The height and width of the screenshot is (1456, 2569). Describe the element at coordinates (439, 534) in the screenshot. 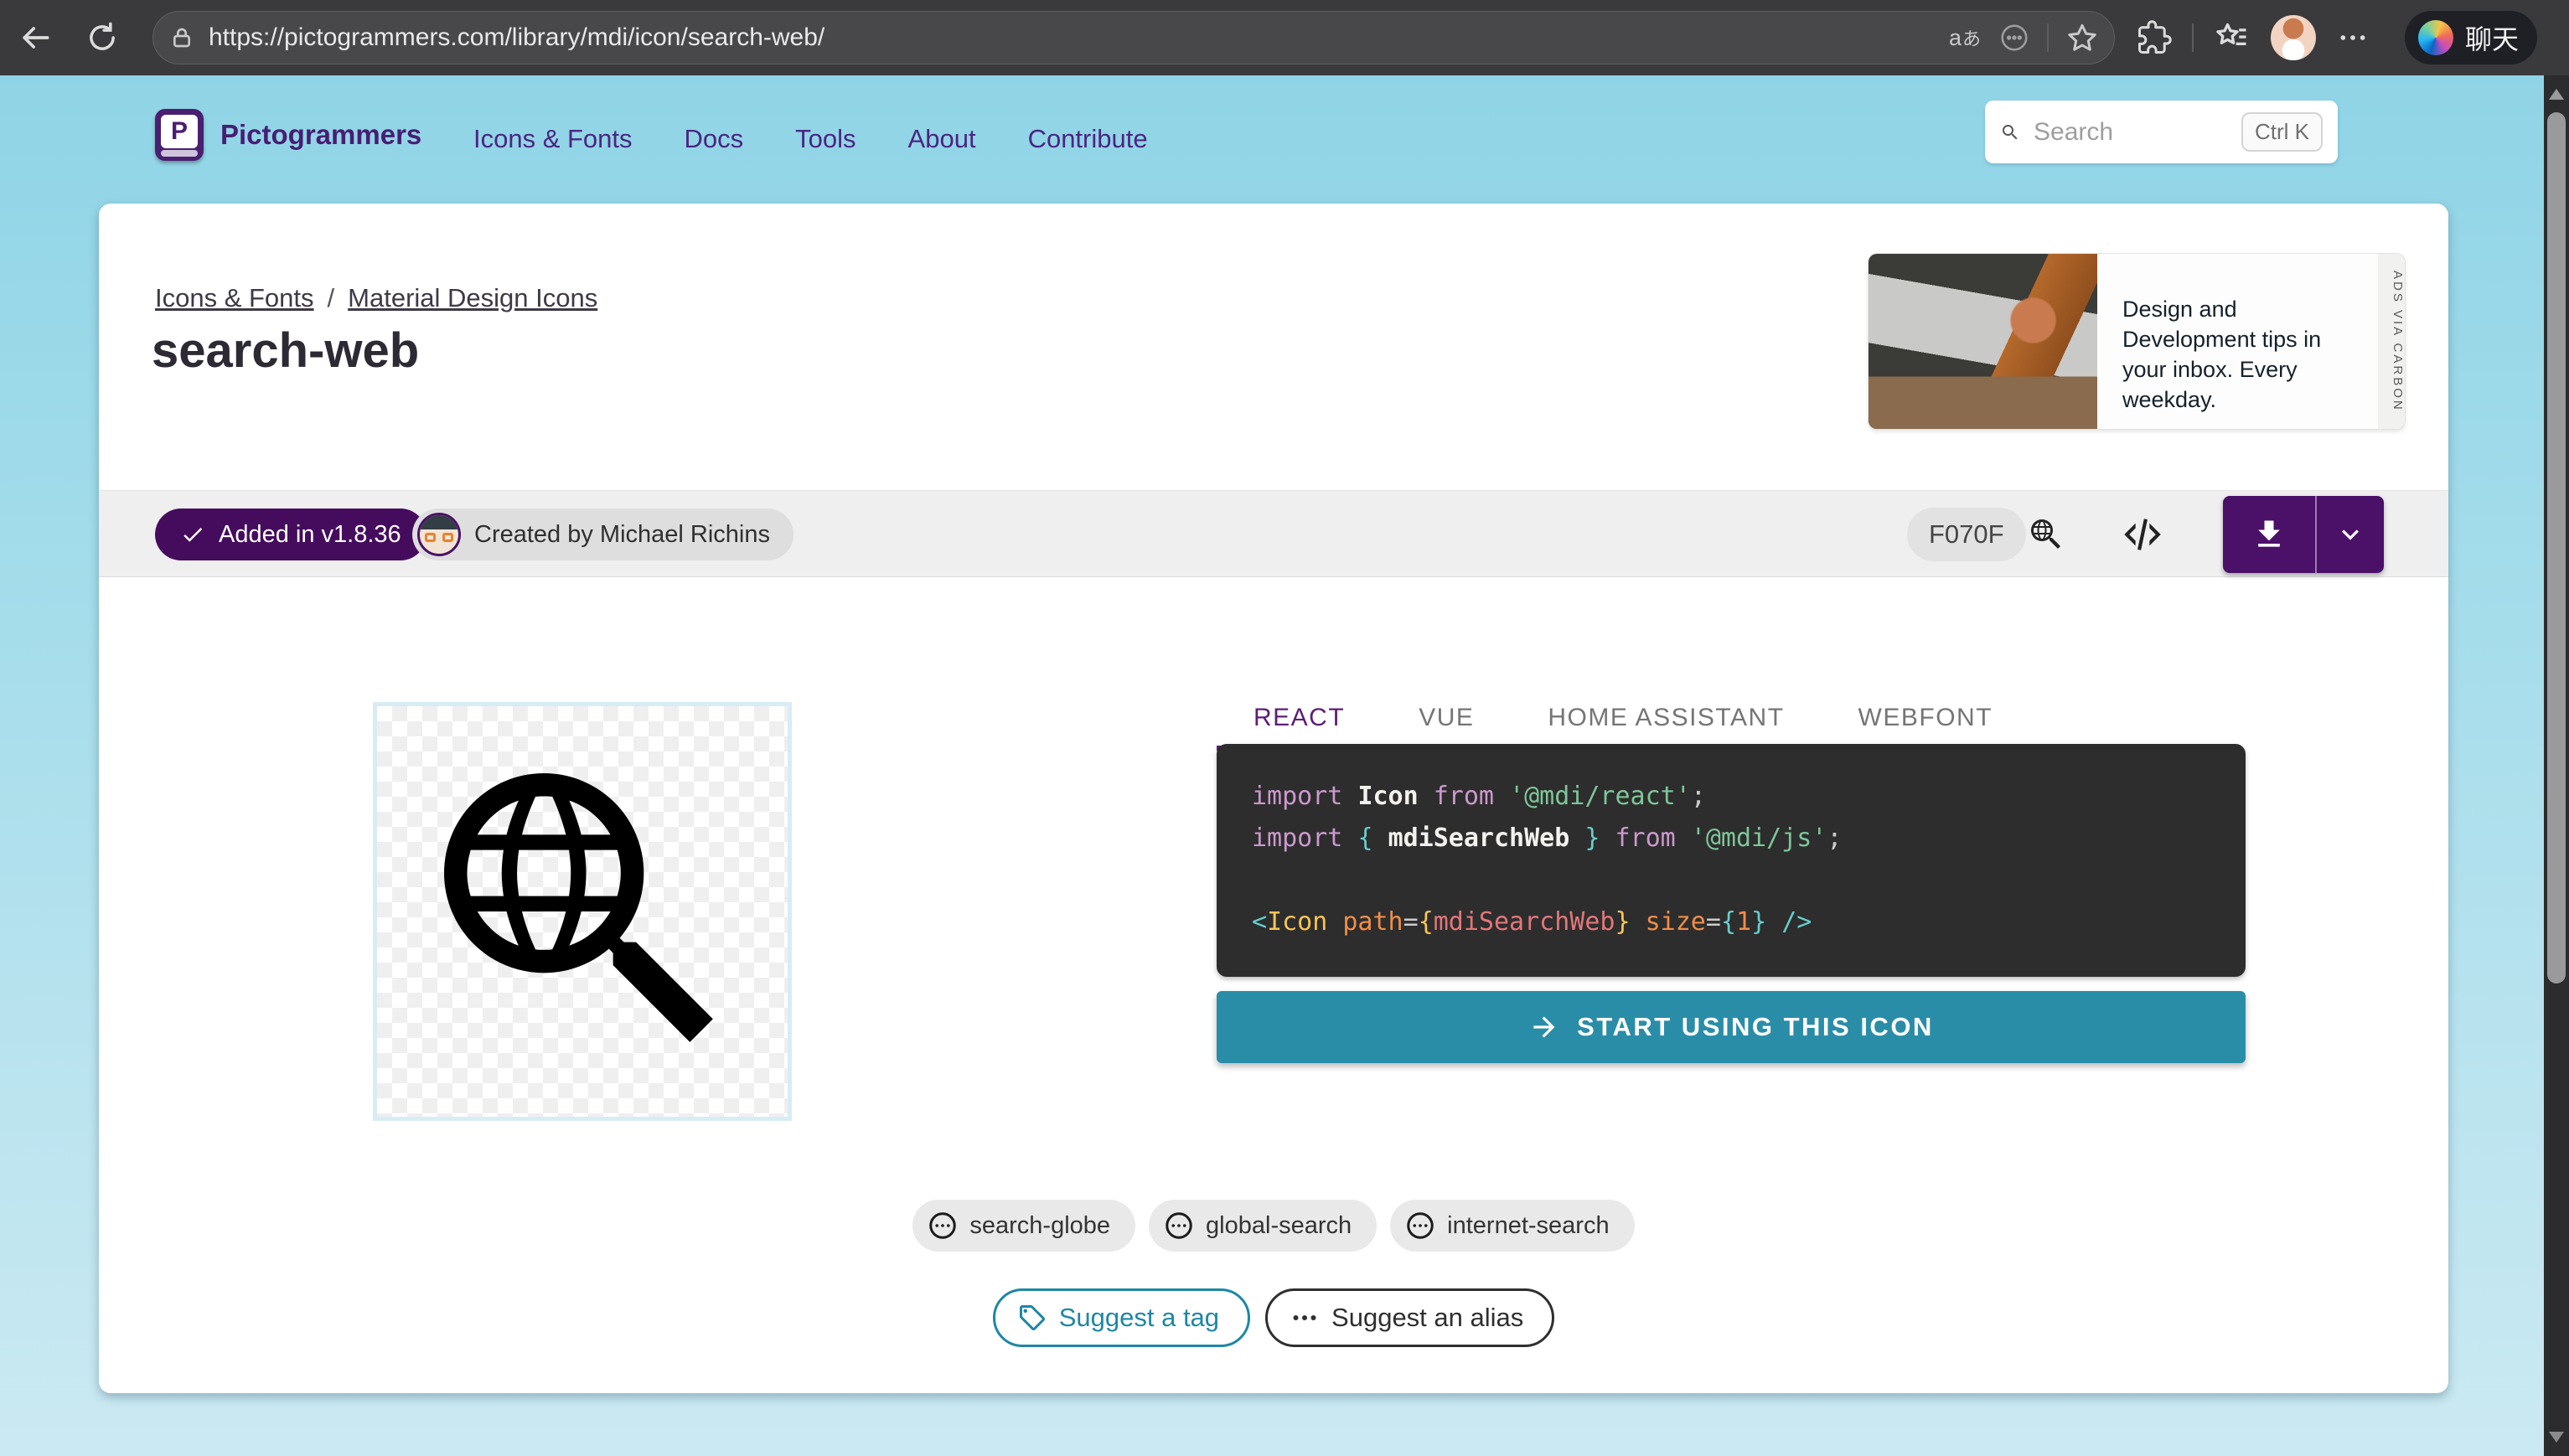

I see `author-avatar` at that location.